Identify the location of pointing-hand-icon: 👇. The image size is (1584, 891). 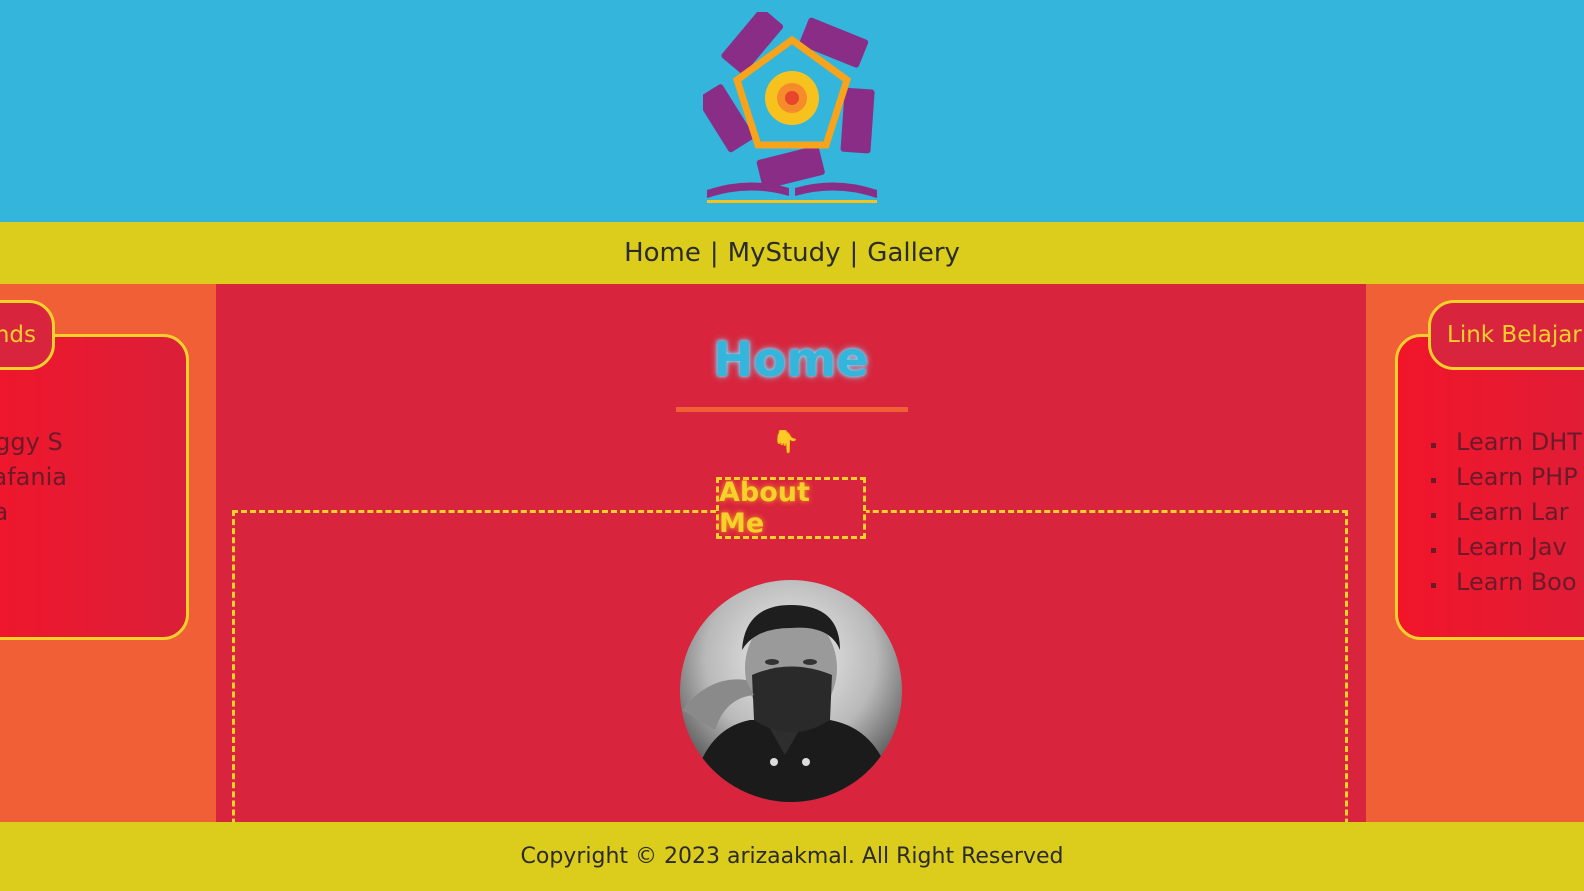
(786, 442).